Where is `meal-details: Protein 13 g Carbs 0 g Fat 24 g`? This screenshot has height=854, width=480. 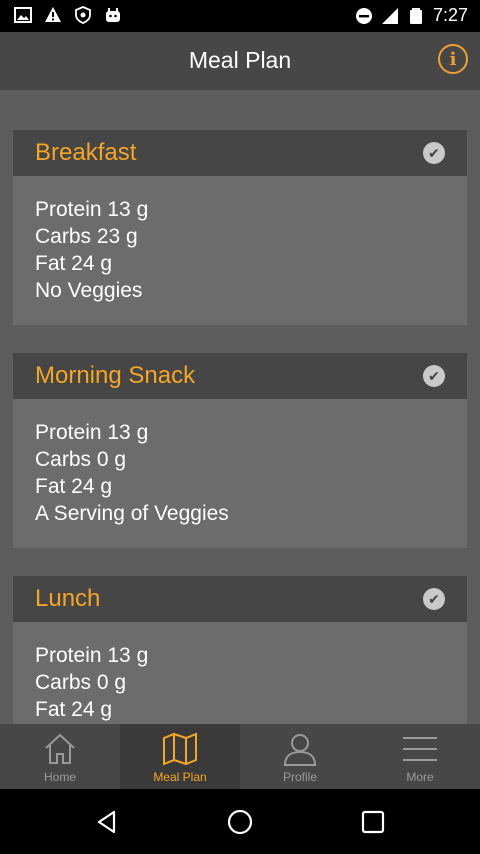
meal-details: Protein 13 g Carbs 0 g Fat 24 g is located at coordinates (240, 673).